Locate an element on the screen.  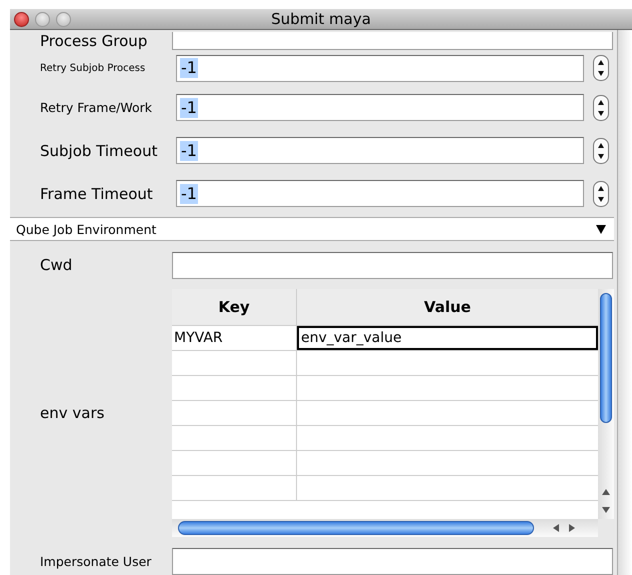
window-scrollbar is located at coordinates (624, 302).